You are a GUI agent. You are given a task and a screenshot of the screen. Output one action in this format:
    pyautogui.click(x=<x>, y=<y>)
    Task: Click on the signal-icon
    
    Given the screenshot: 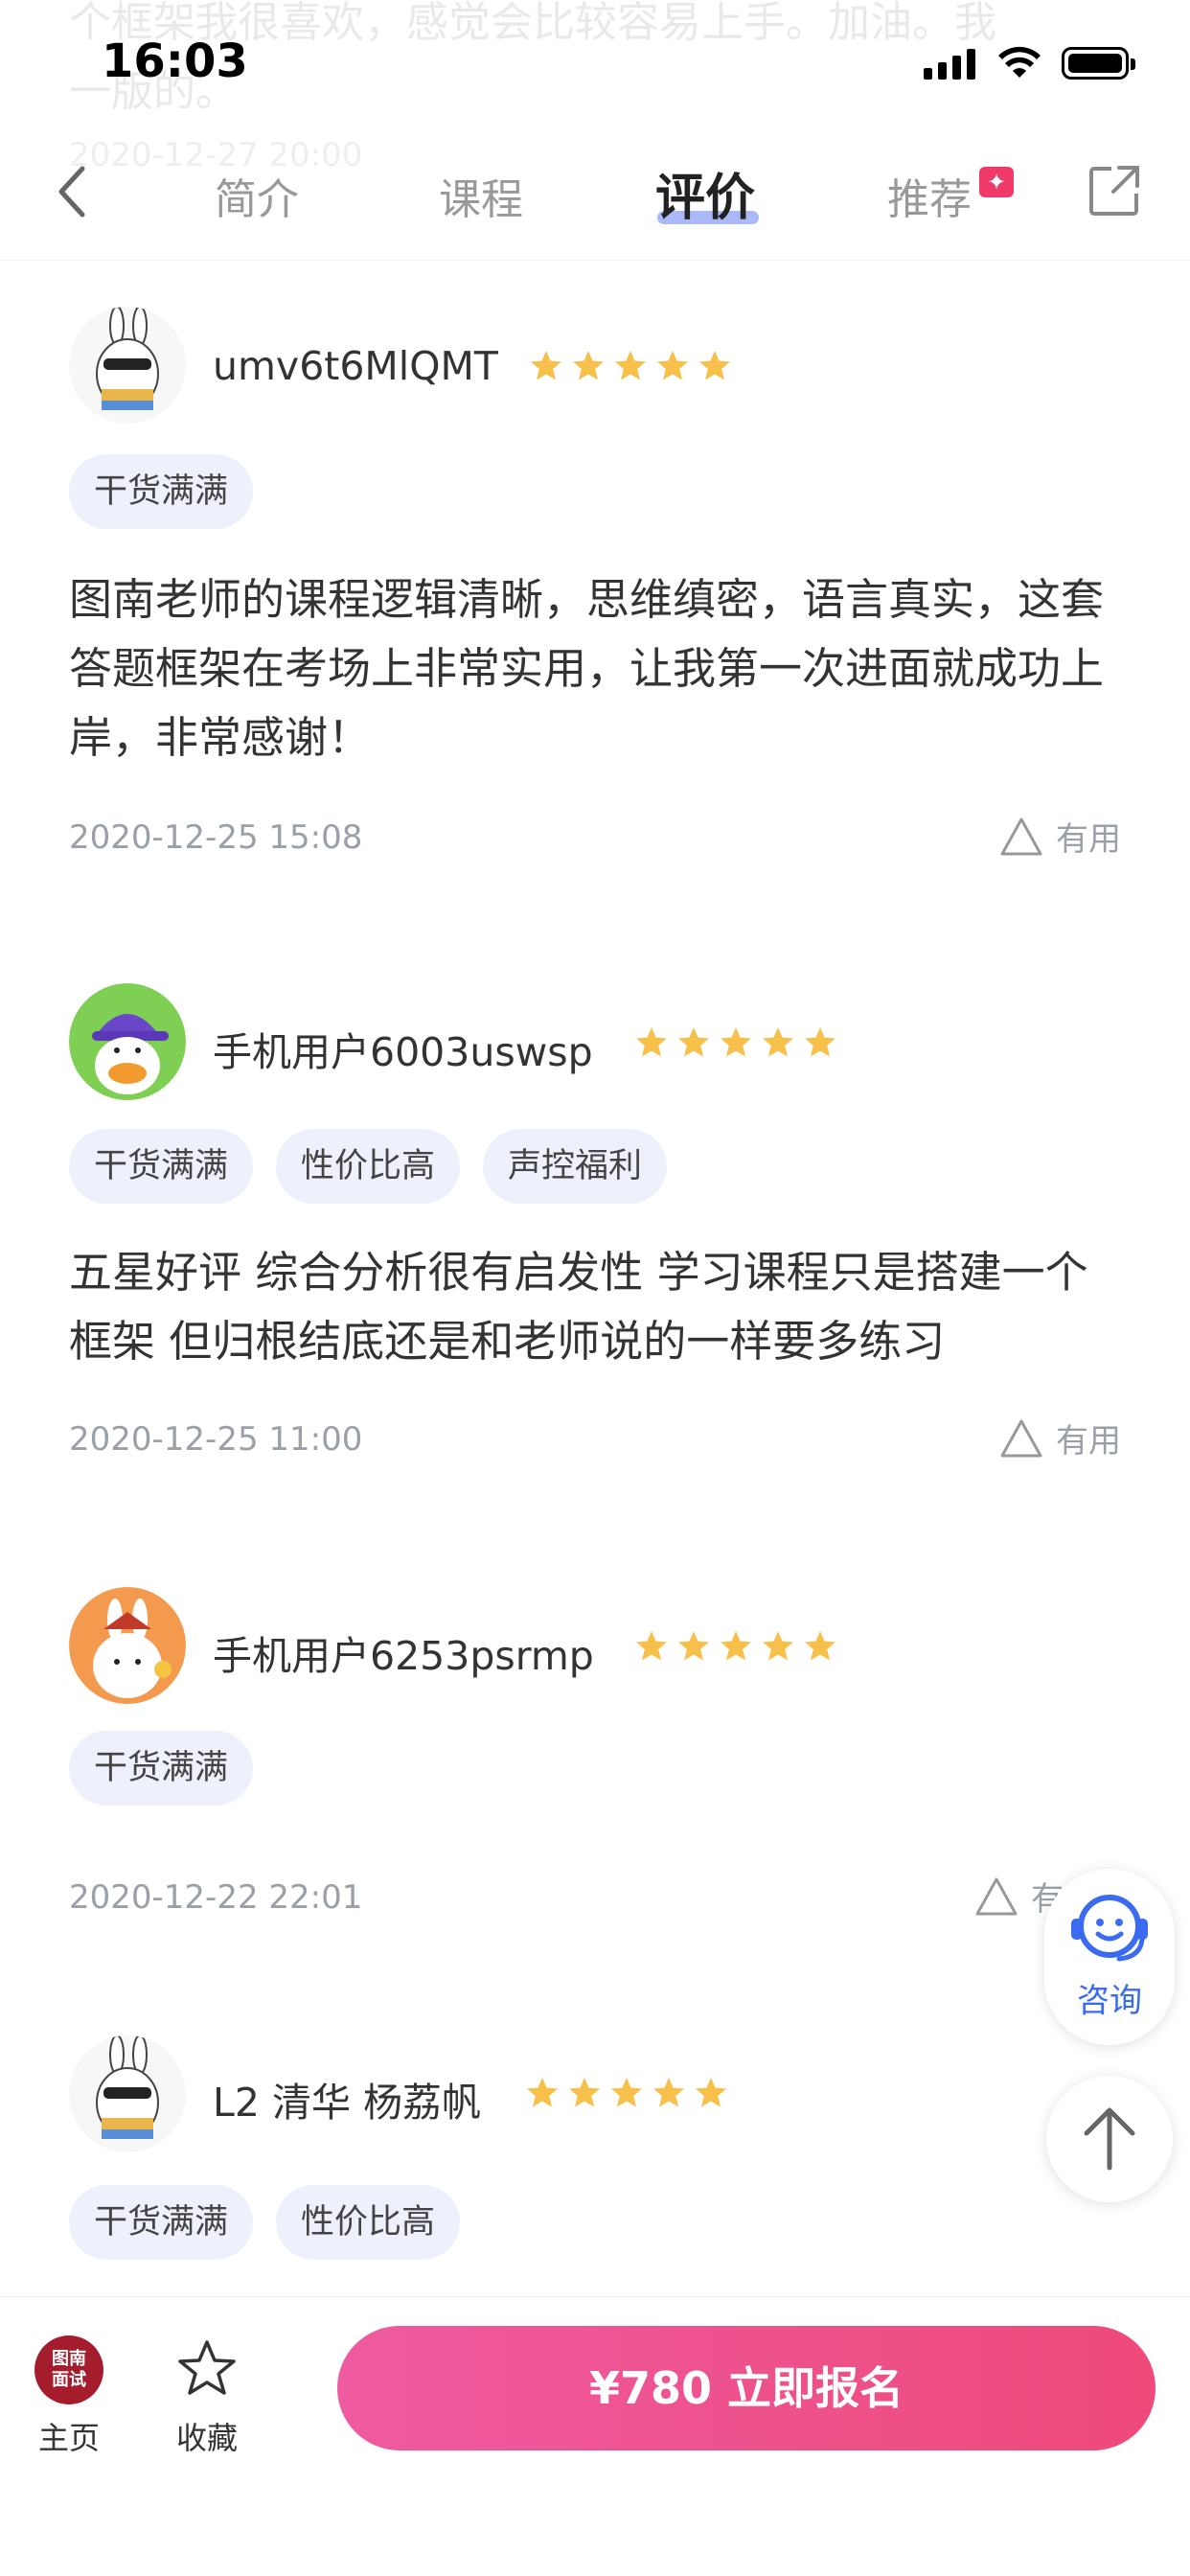 What is the action you would take?
    pyautogui.click(x=950, y=63)
    